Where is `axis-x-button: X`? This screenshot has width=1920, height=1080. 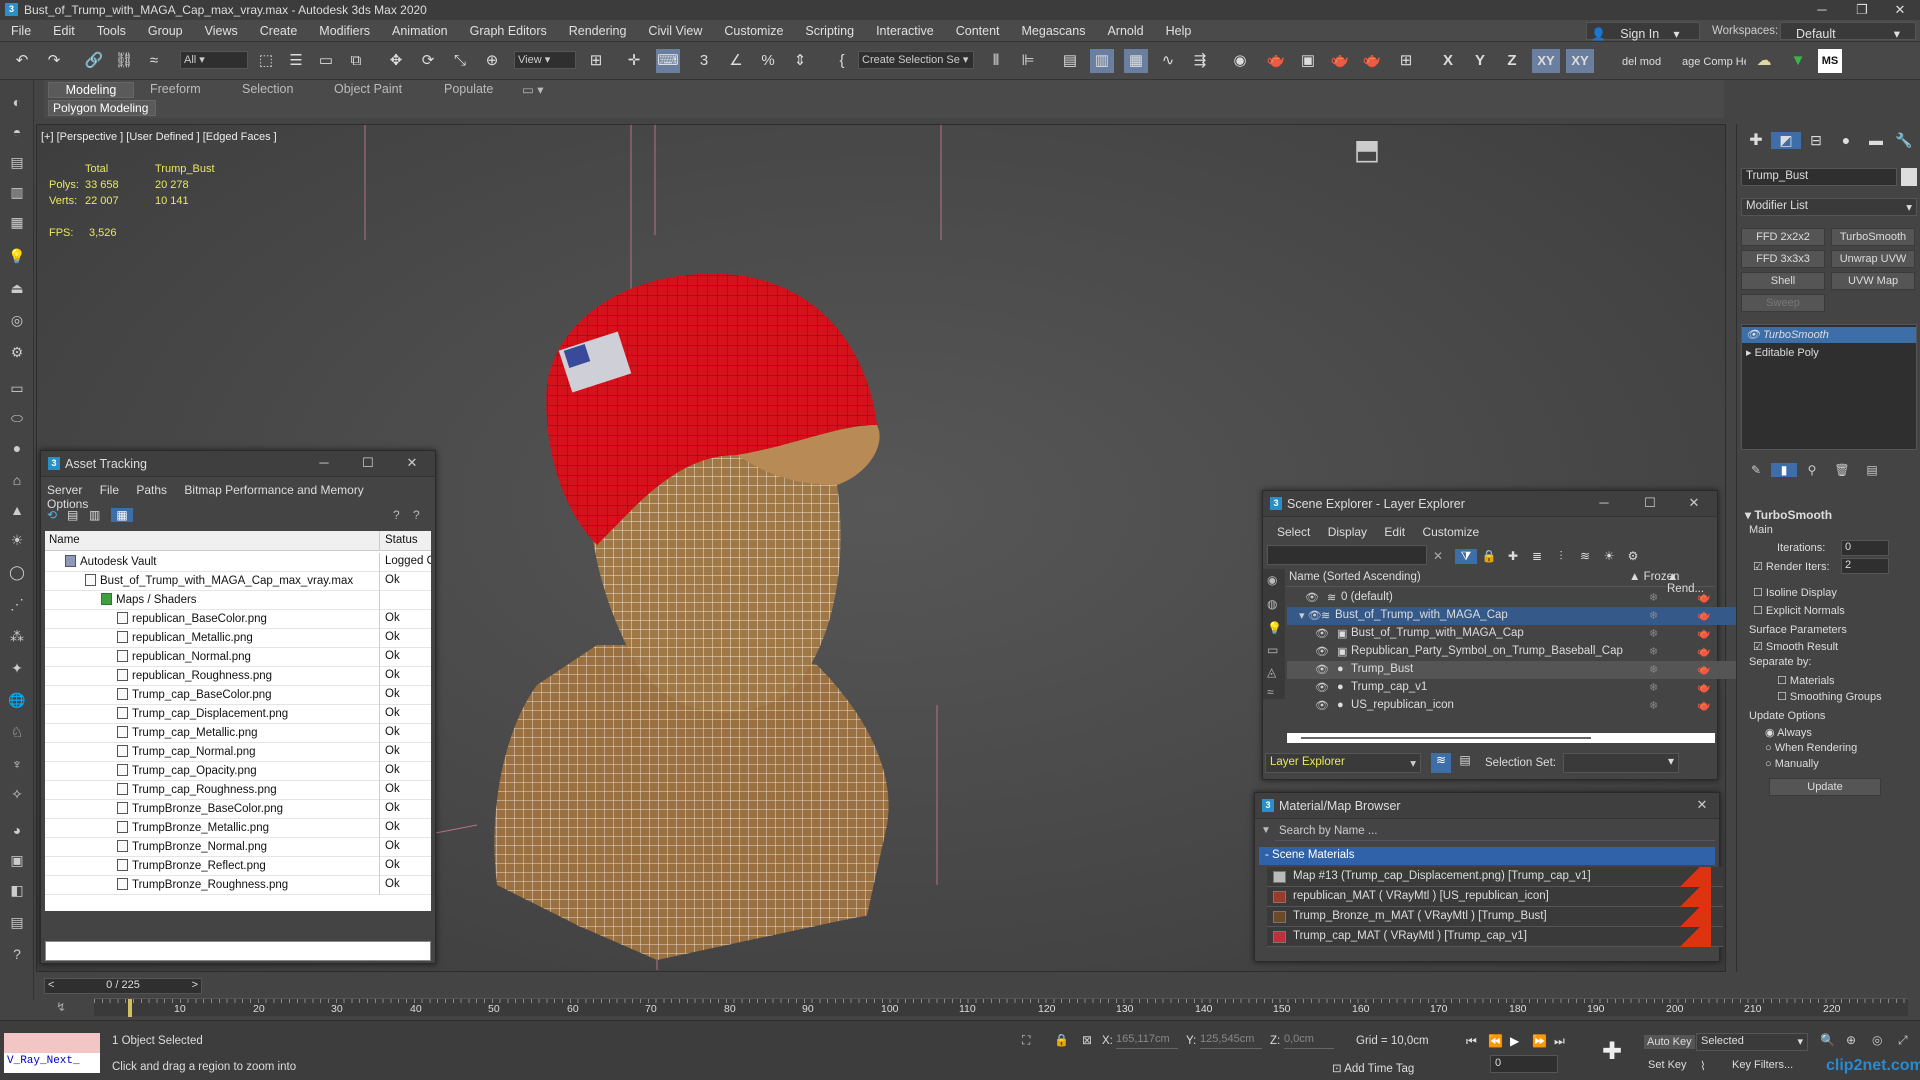
axis-x-button: X is located at coordinates (1448, 61).